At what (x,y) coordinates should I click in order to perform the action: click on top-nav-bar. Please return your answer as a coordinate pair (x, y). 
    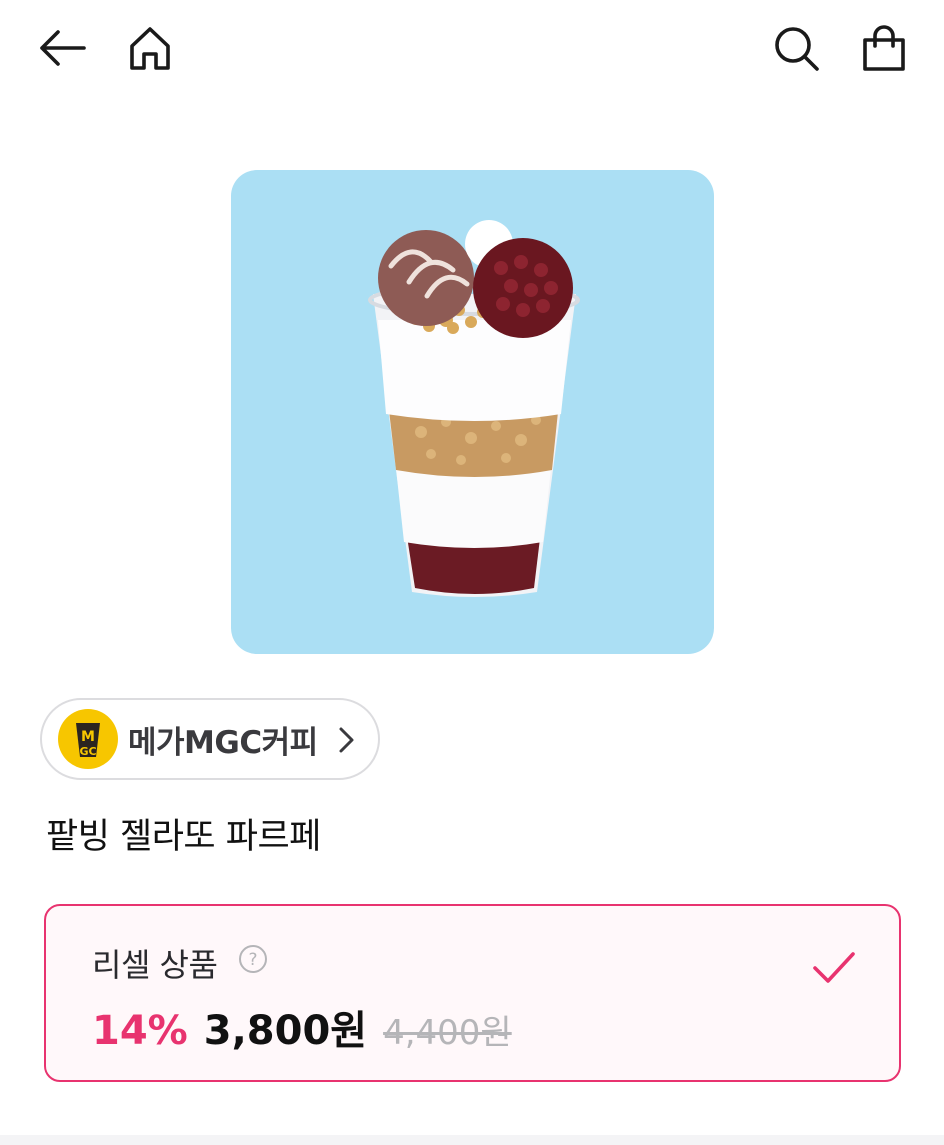
    Looking at the image, I should click on (472, 50).